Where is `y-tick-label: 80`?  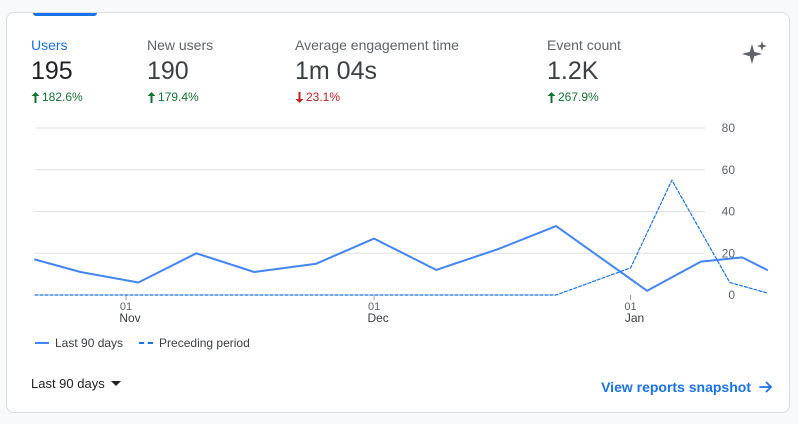 y-tick-label: 80 is located at coordinates (729, 128).